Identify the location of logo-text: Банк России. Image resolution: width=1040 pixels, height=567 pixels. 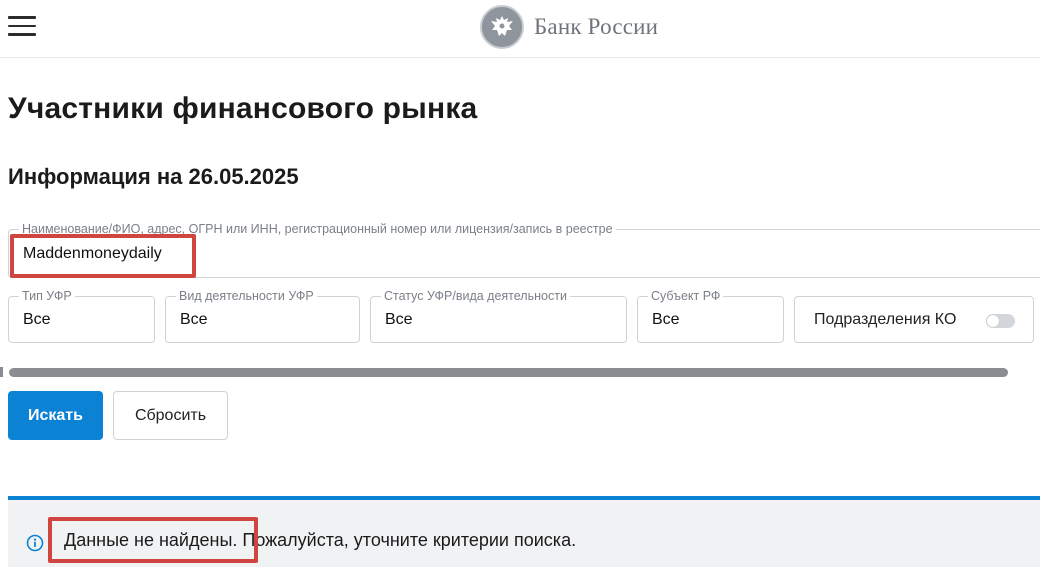
(596, 26).